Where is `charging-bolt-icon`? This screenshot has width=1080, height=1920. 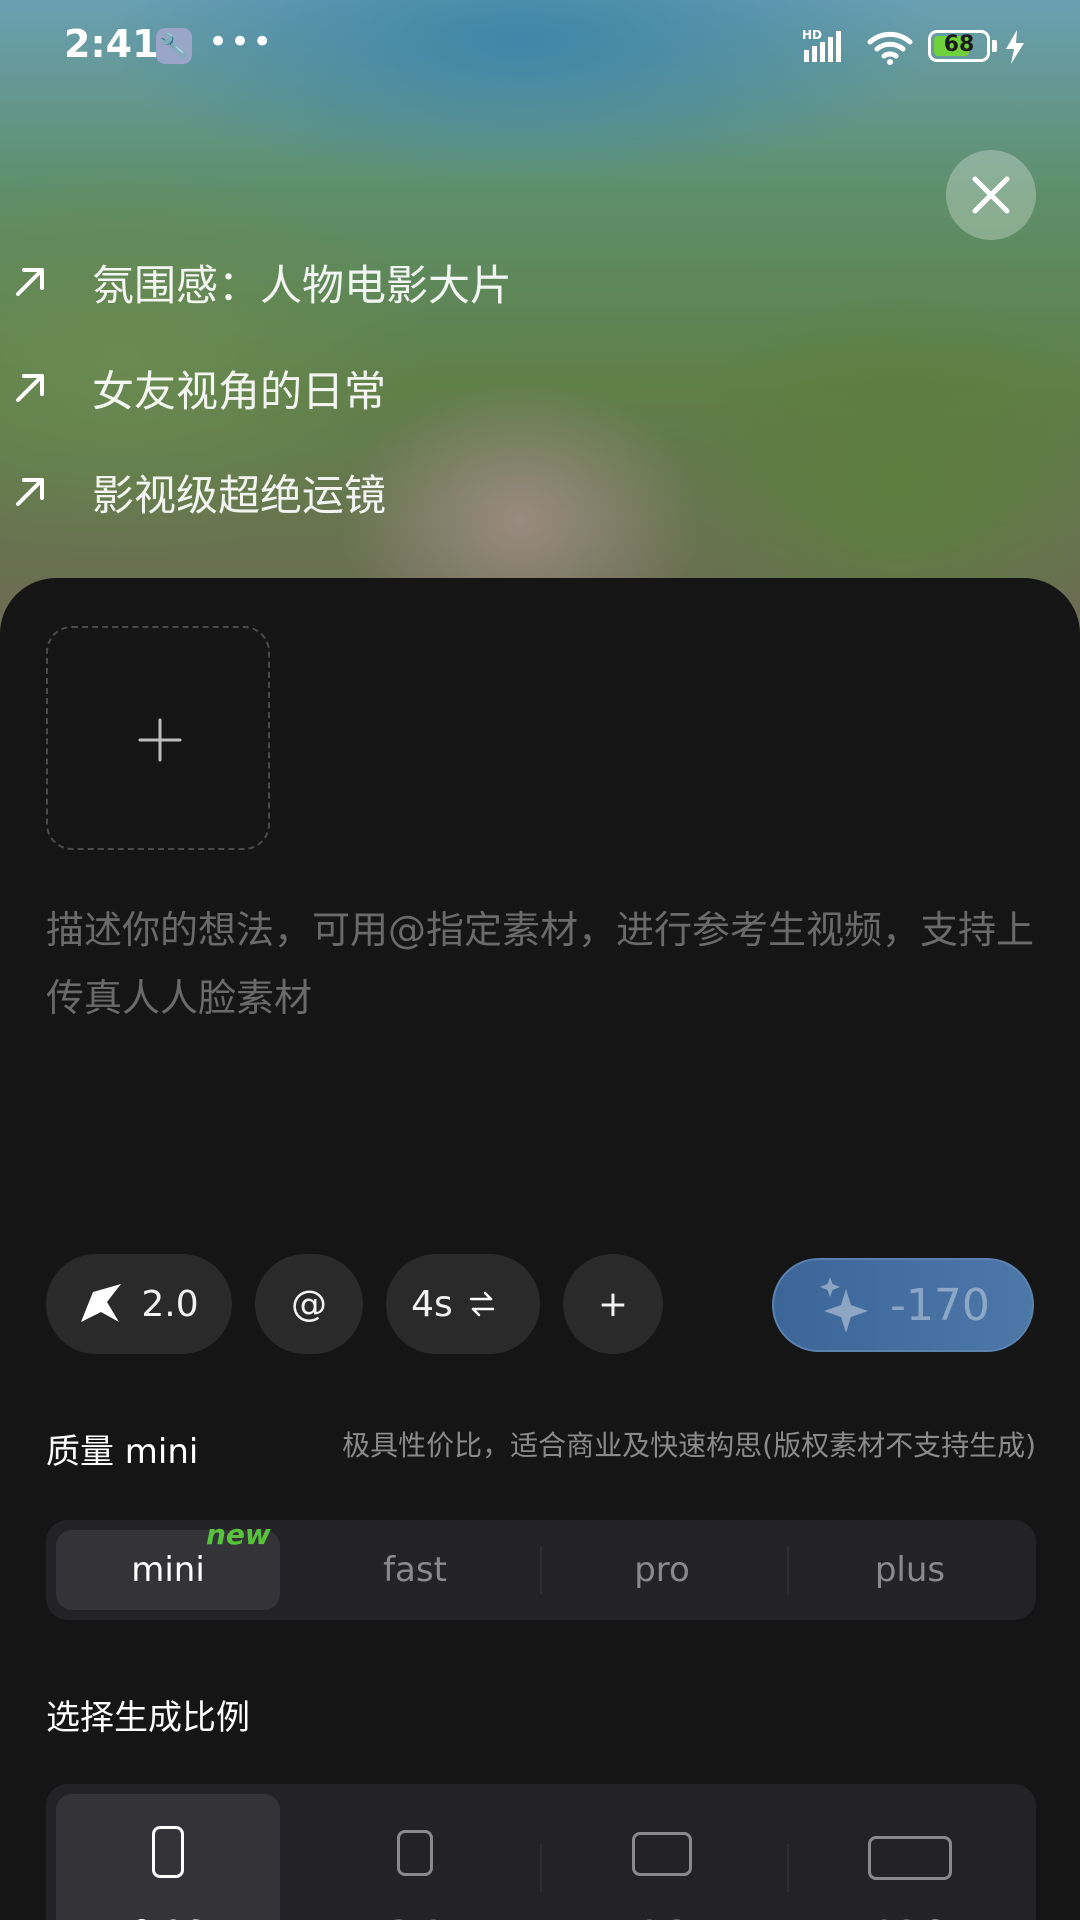 charging-bolt-icon is located at coordinates (1015, 47).